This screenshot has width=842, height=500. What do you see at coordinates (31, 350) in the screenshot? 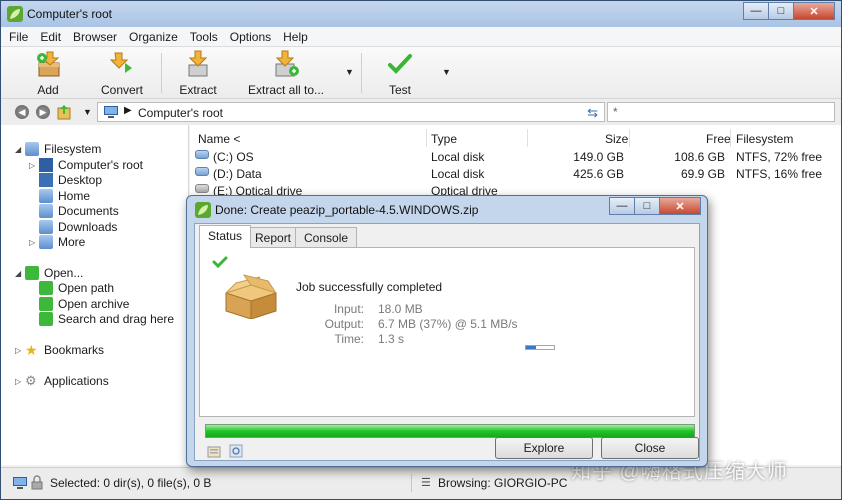
I see `star-icon: ★` at bounding box center [31, 350].